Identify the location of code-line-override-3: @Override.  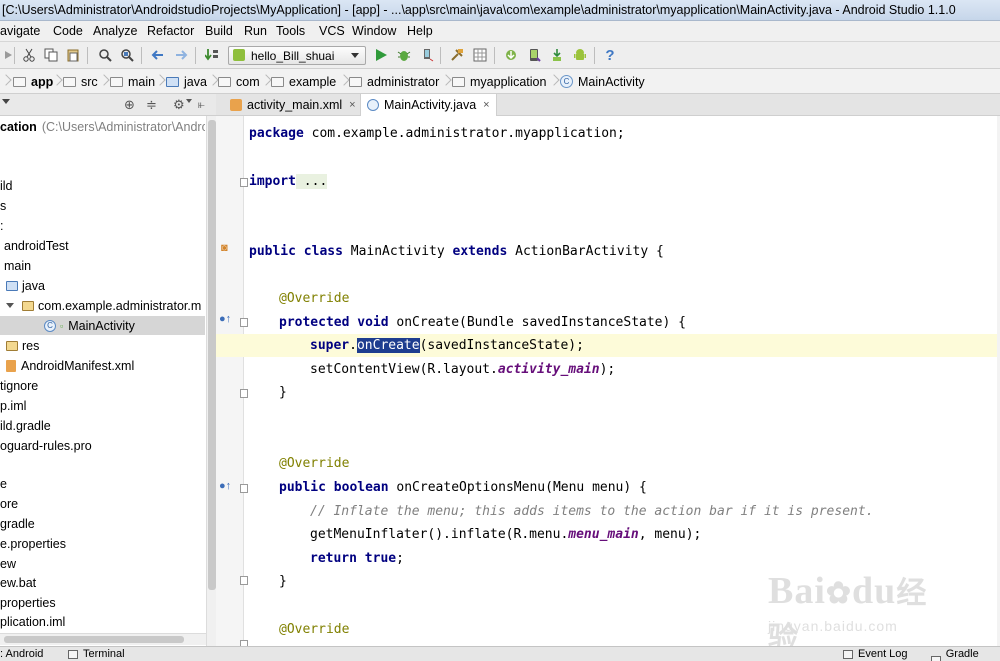
(314, 630).